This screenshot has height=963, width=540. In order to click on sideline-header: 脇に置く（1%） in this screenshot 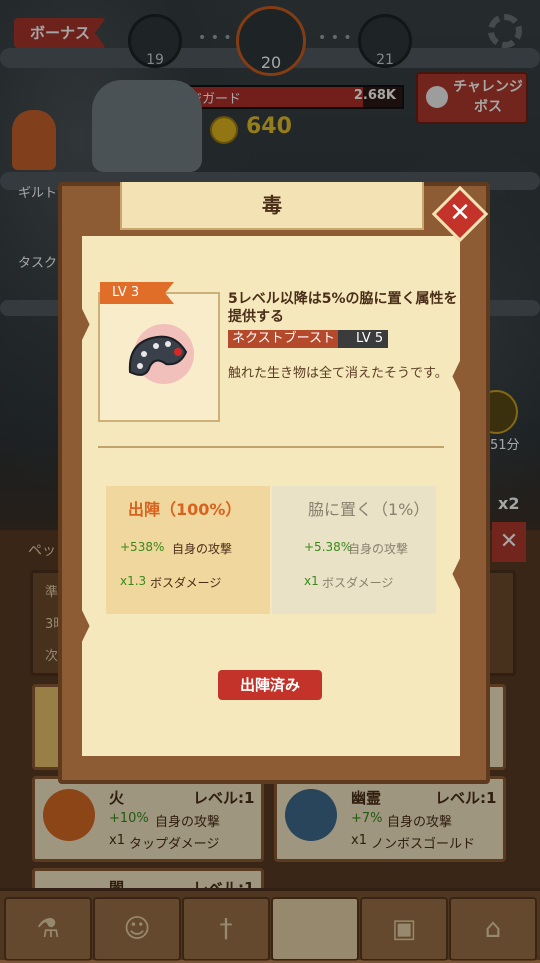, I will do `click(369, 509)`.